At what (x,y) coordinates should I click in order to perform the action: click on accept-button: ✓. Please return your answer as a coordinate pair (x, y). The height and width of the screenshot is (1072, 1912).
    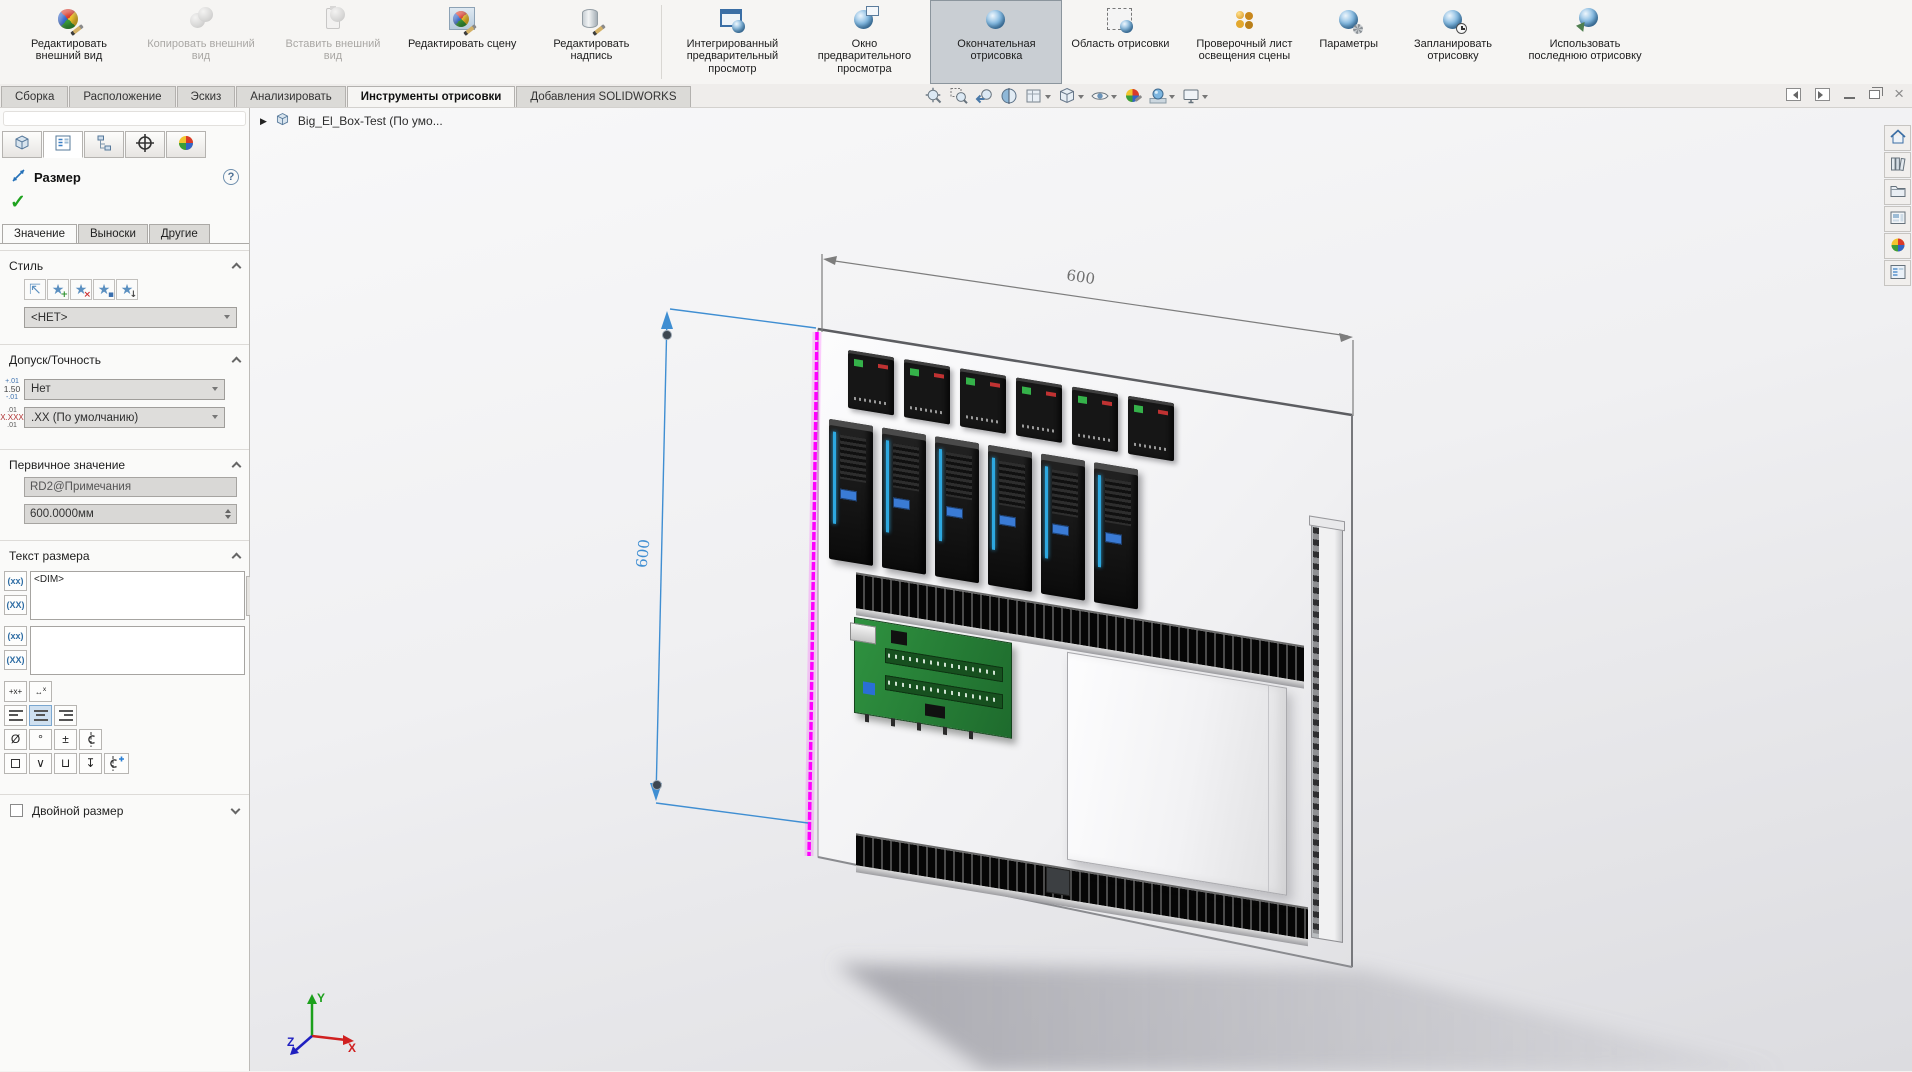
    Looking at the image, I should click on (124, 204).